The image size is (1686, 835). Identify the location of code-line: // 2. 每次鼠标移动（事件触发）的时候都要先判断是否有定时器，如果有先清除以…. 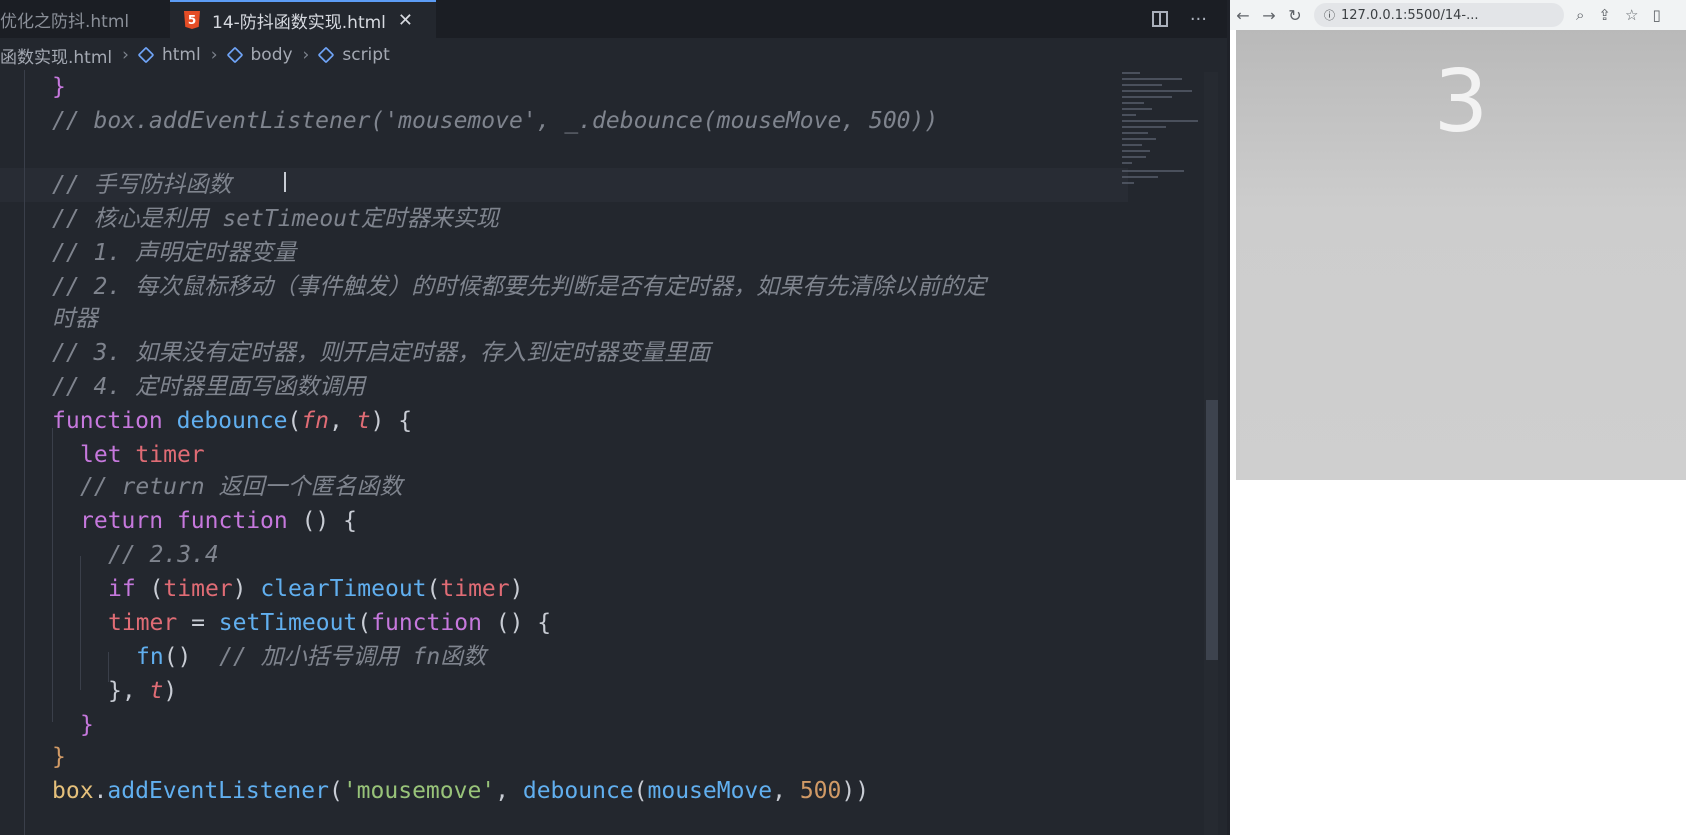
(519, 287).